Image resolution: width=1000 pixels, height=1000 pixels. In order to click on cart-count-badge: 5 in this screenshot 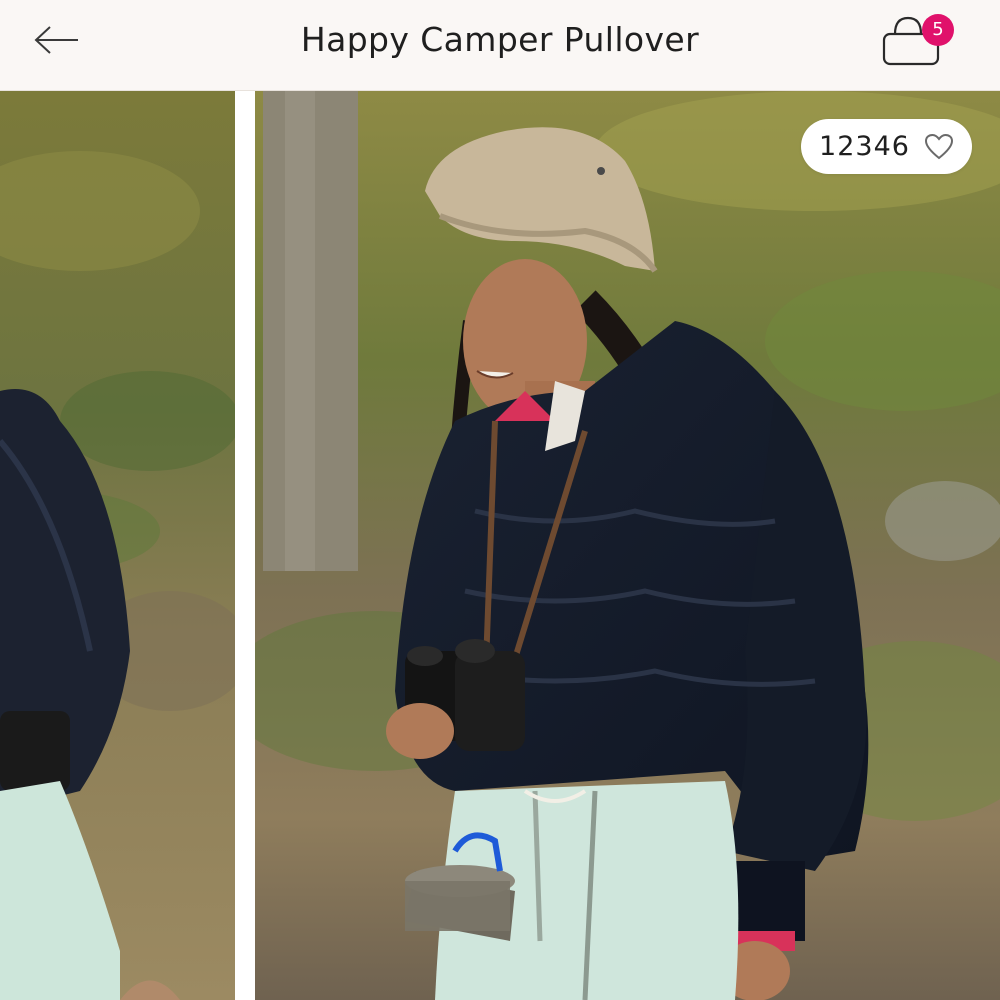, I will do `click(938, 30)`.